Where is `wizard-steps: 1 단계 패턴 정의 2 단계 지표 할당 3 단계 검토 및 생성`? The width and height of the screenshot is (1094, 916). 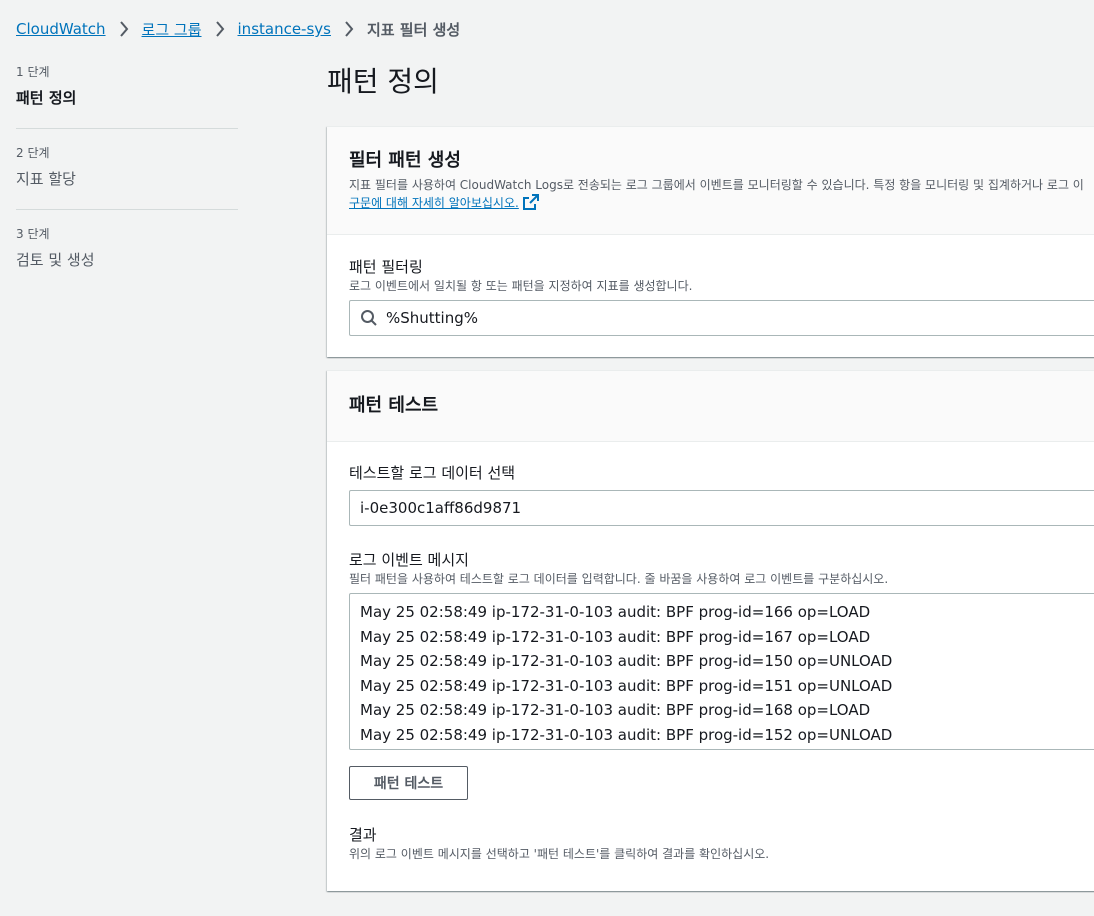
wizard-steps: 1 단계 패턴 정의 2 단계 지표 할당 3 단계 검토 및 생성 is located at coordinates (127, 185).